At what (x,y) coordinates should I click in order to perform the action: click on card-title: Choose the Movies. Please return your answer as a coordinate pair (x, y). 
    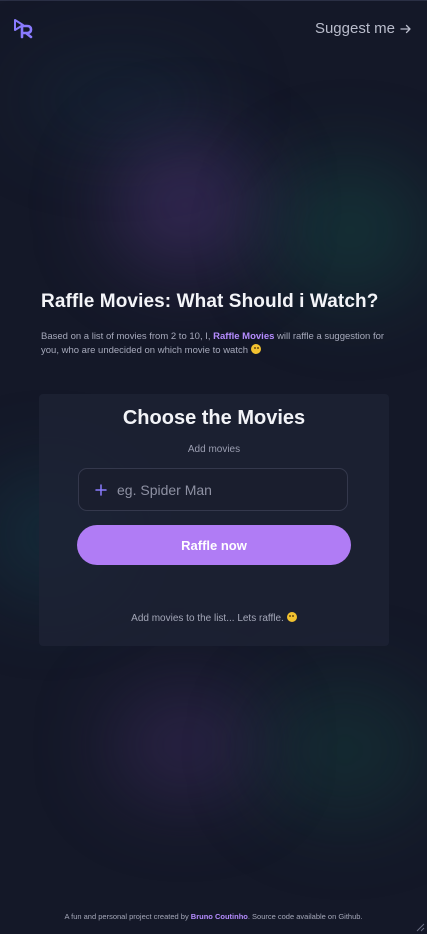
    Looking at the image, I should click on (214, 418).